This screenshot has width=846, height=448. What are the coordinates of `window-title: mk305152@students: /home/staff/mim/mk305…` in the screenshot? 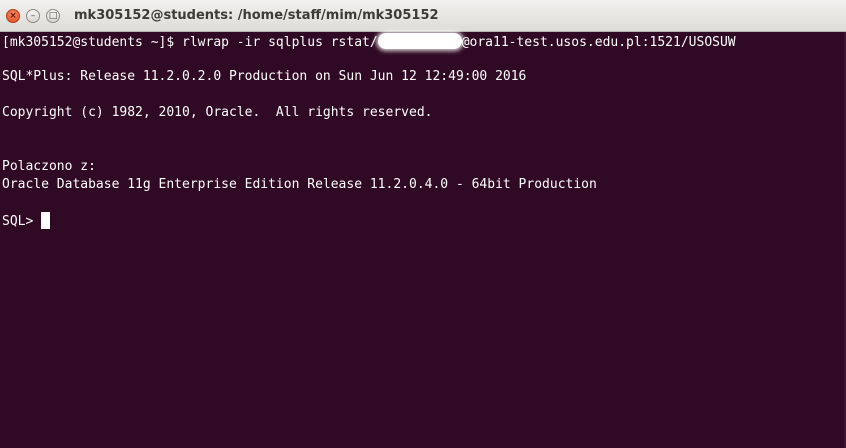 It's located at (256, 15).